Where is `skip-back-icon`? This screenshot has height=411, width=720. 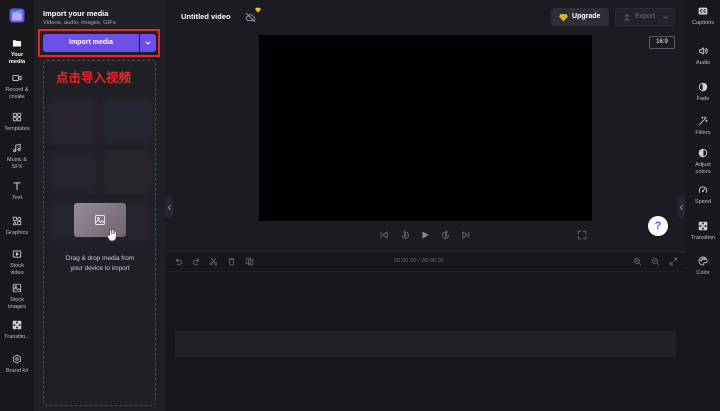 skip-back-icon is located at coordinates (384, 235).